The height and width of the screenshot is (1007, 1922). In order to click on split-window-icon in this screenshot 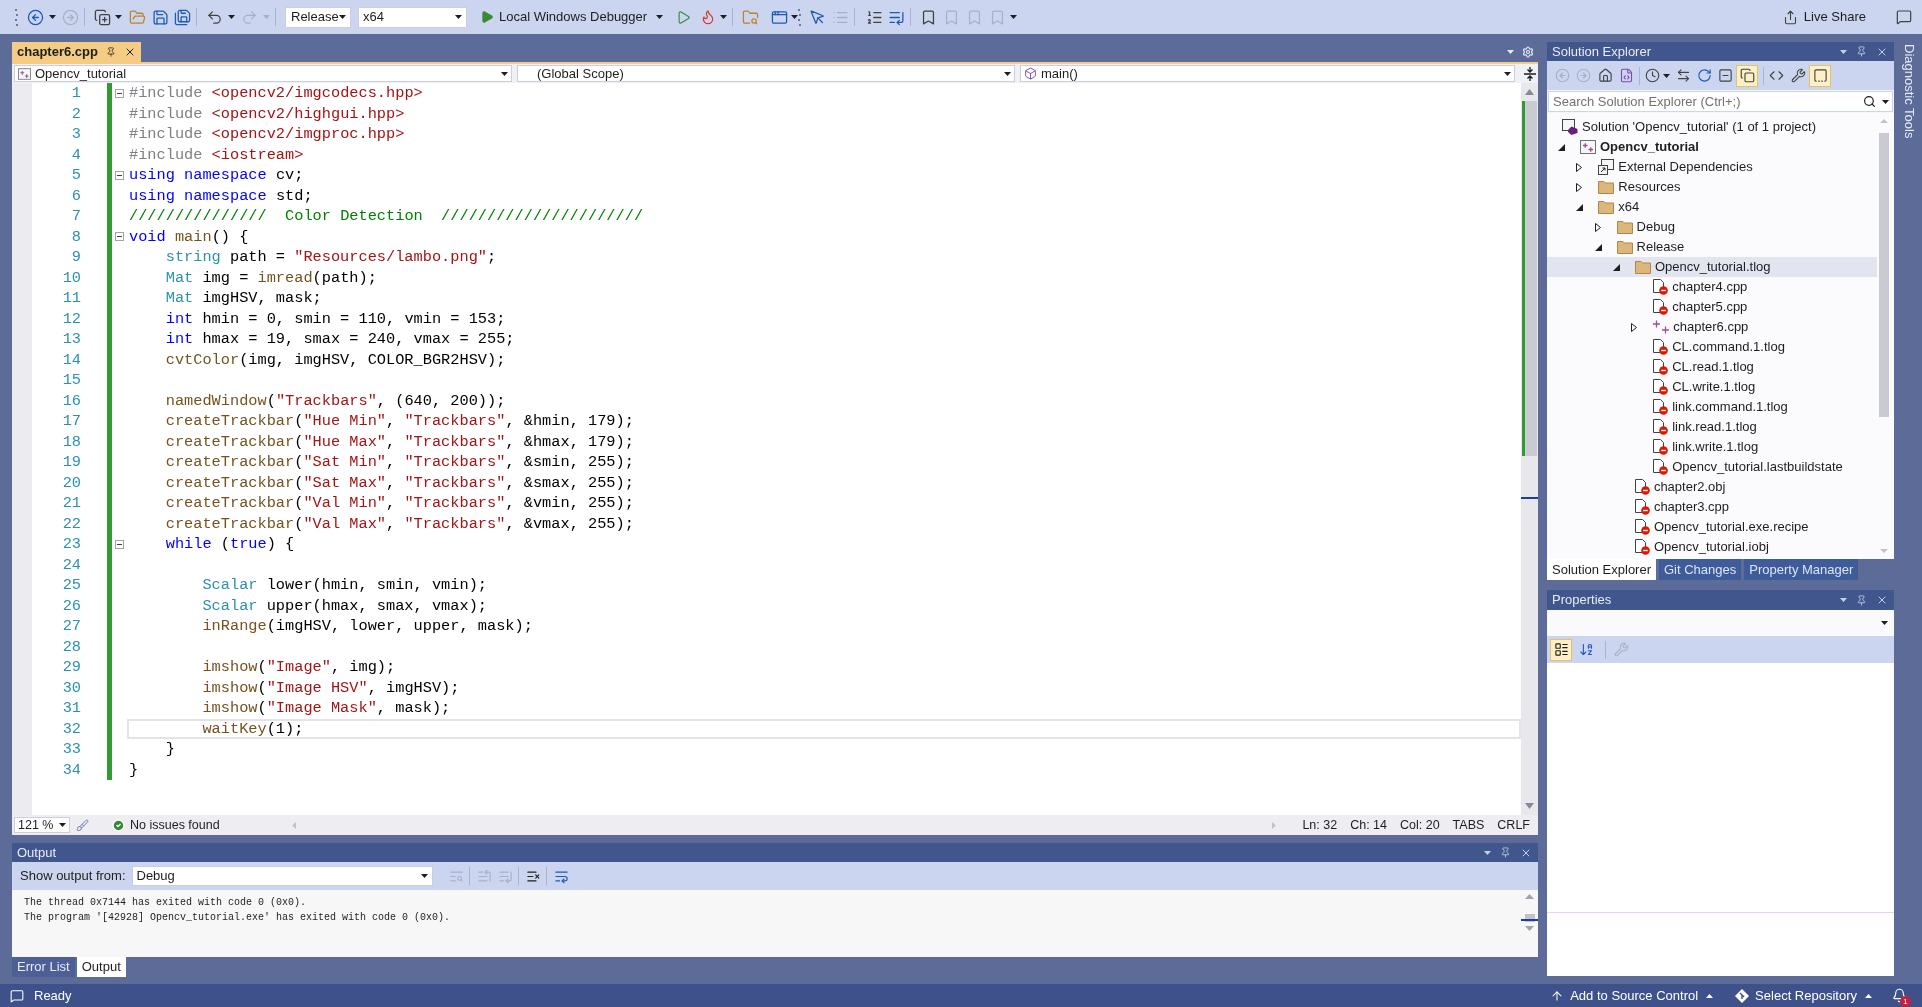, I will do `click(1530, 73)`.